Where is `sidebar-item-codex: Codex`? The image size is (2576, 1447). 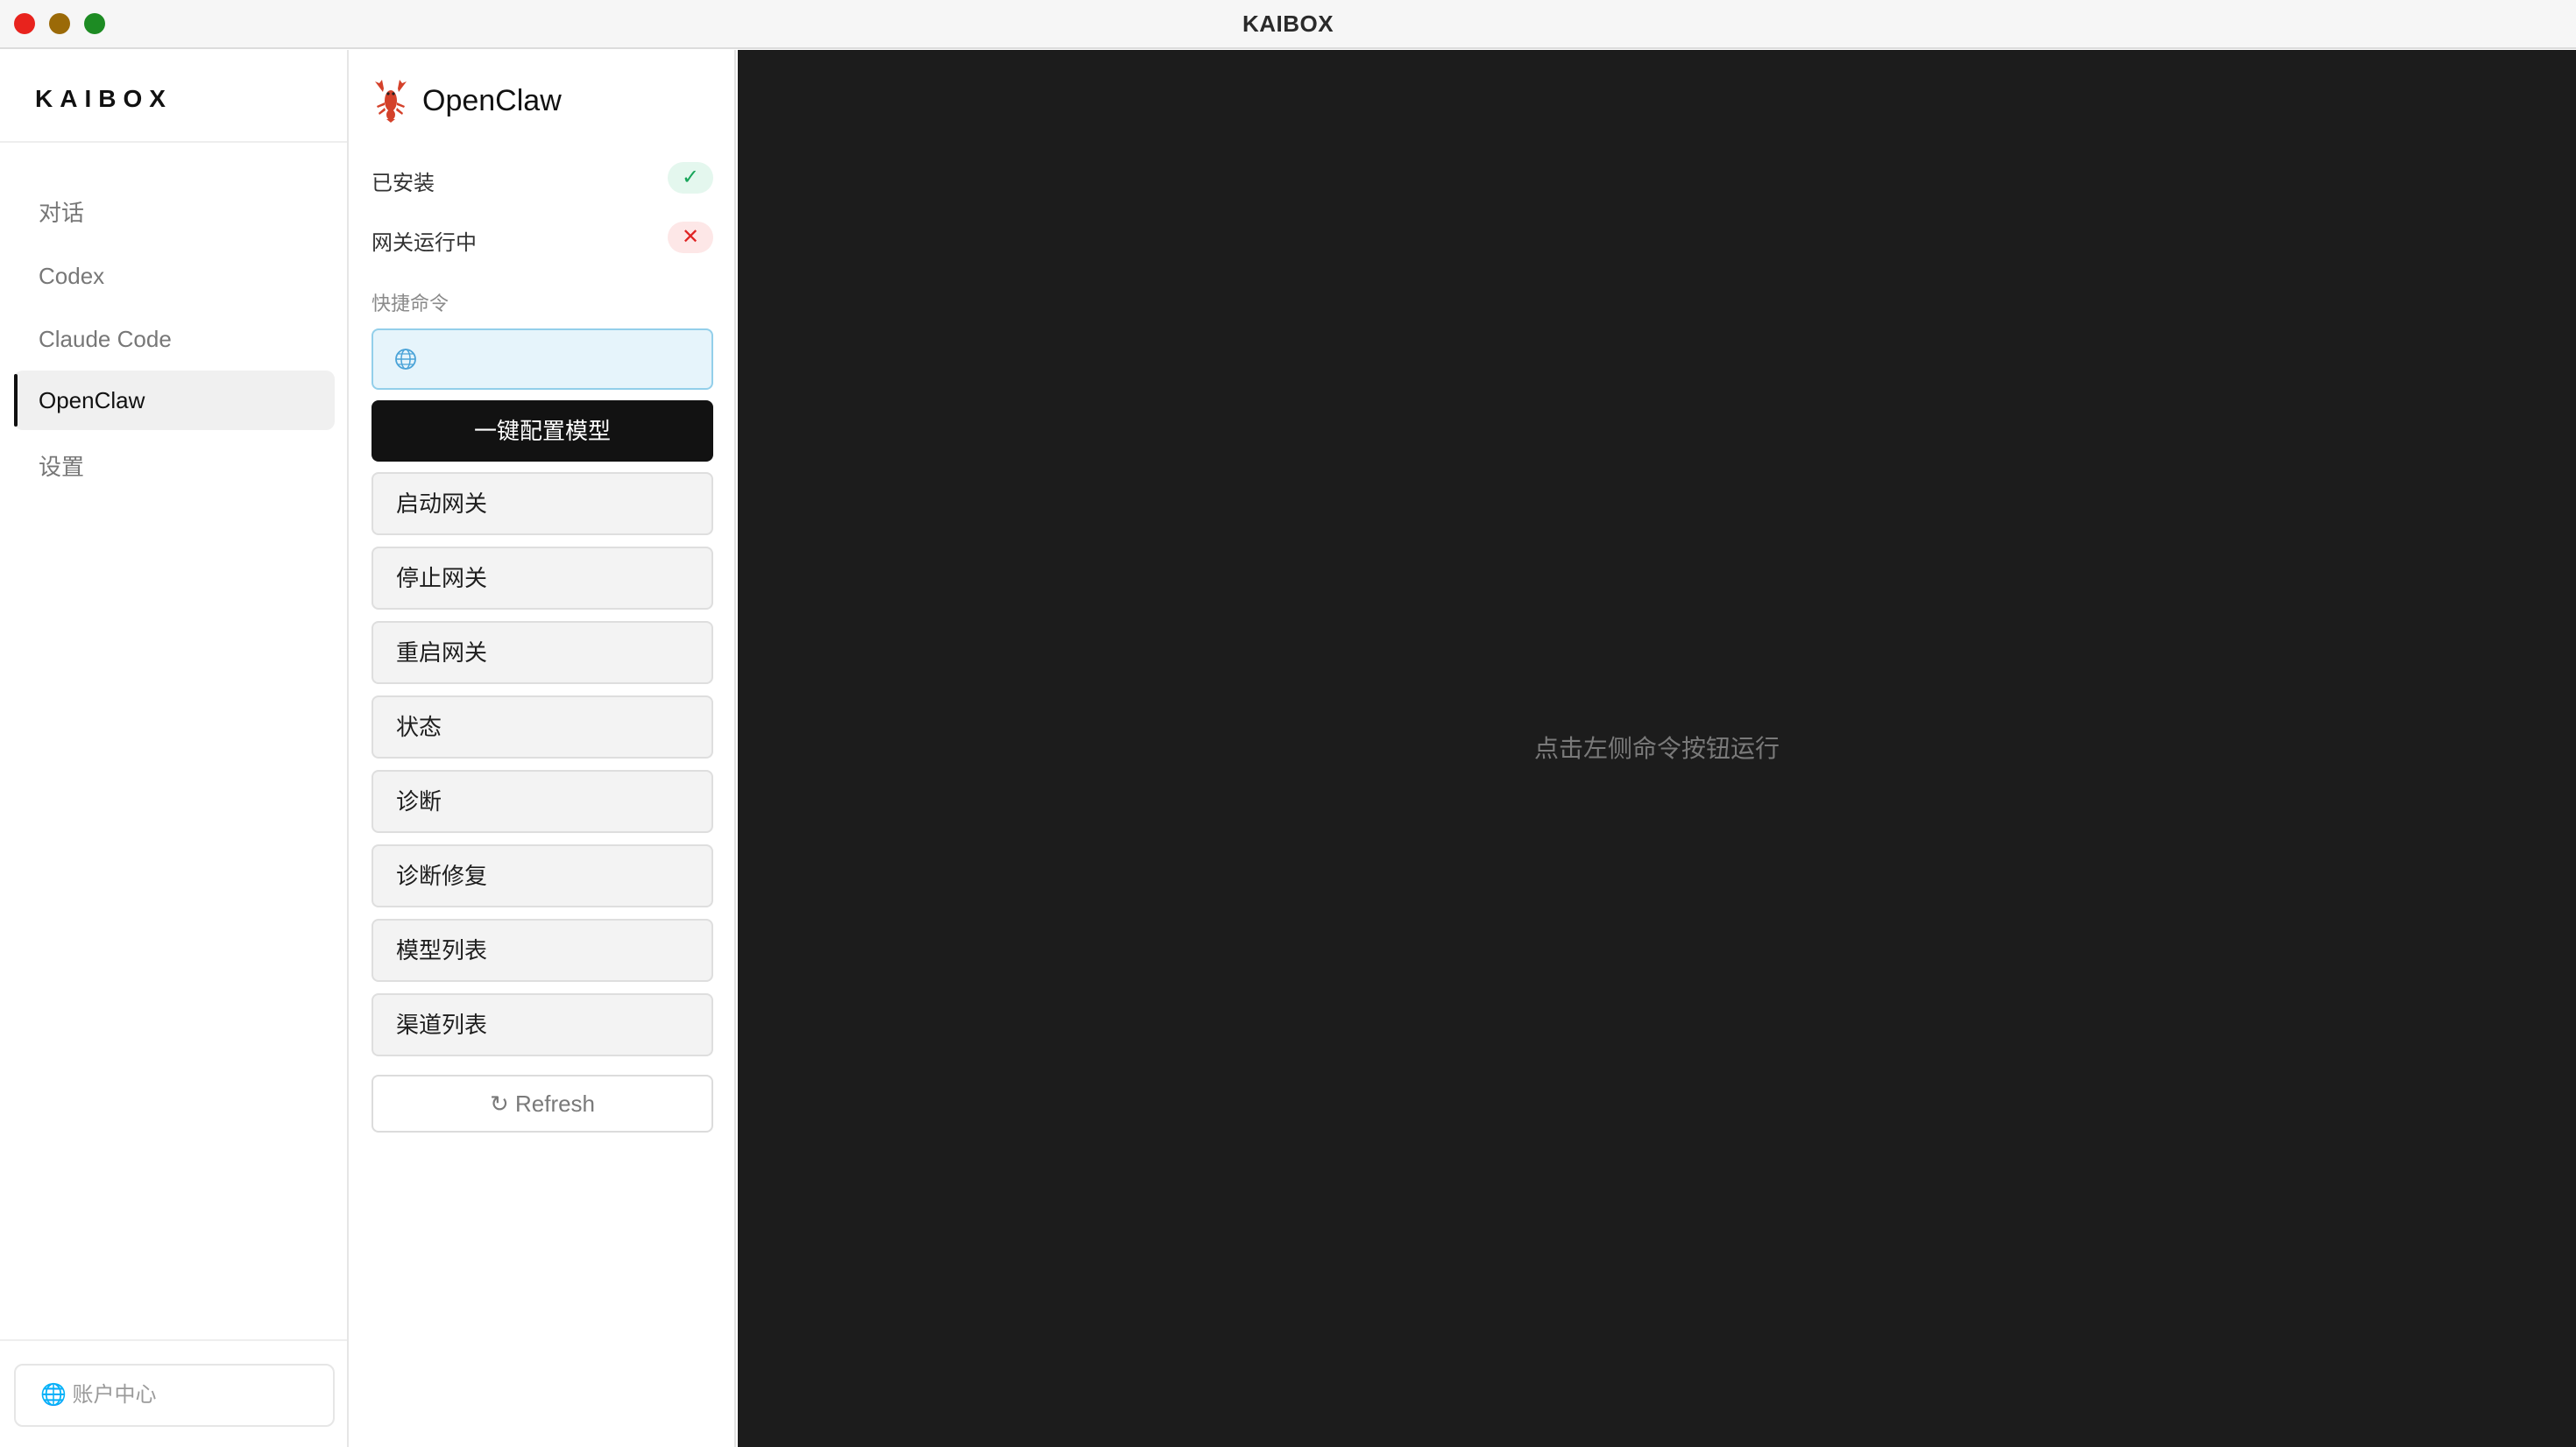 sidebar-item-codex: Codex is located at coordinates (174, 276).